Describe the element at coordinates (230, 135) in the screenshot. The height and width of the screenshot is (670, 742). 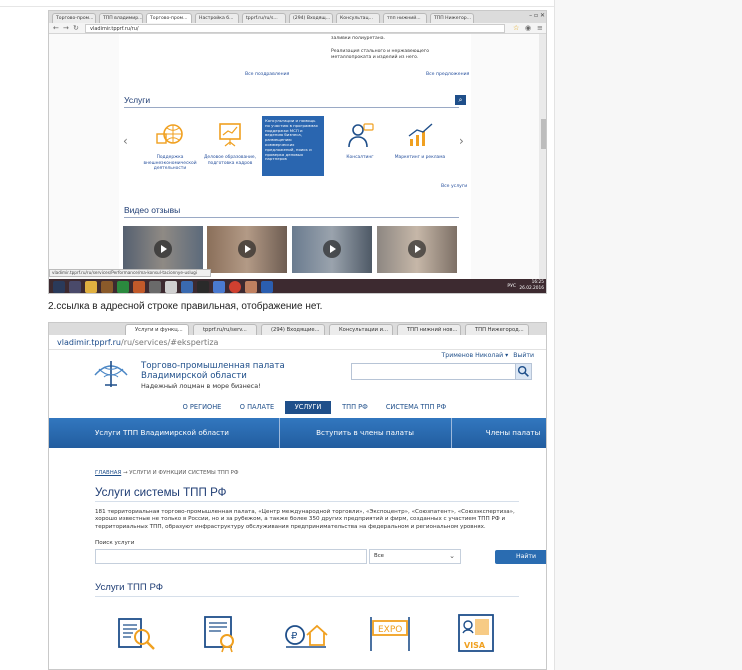
I see `presentation-icon` at that location.